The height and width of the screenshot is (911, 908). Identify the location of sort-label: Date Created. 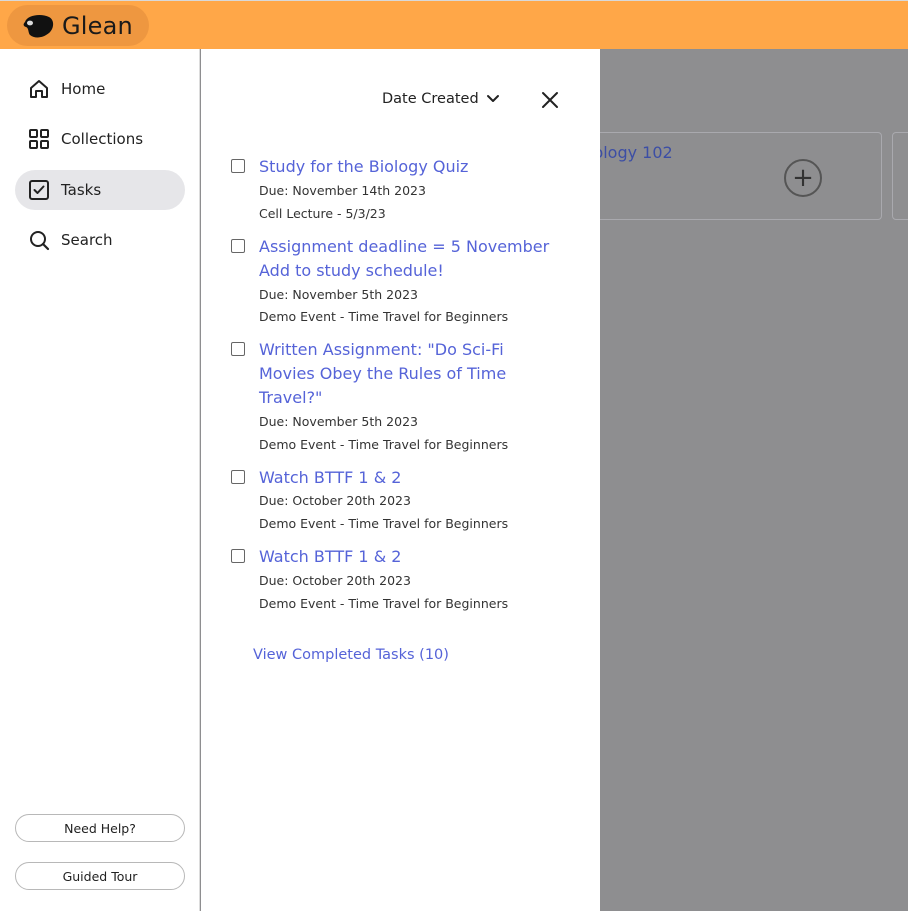
(430, 99).